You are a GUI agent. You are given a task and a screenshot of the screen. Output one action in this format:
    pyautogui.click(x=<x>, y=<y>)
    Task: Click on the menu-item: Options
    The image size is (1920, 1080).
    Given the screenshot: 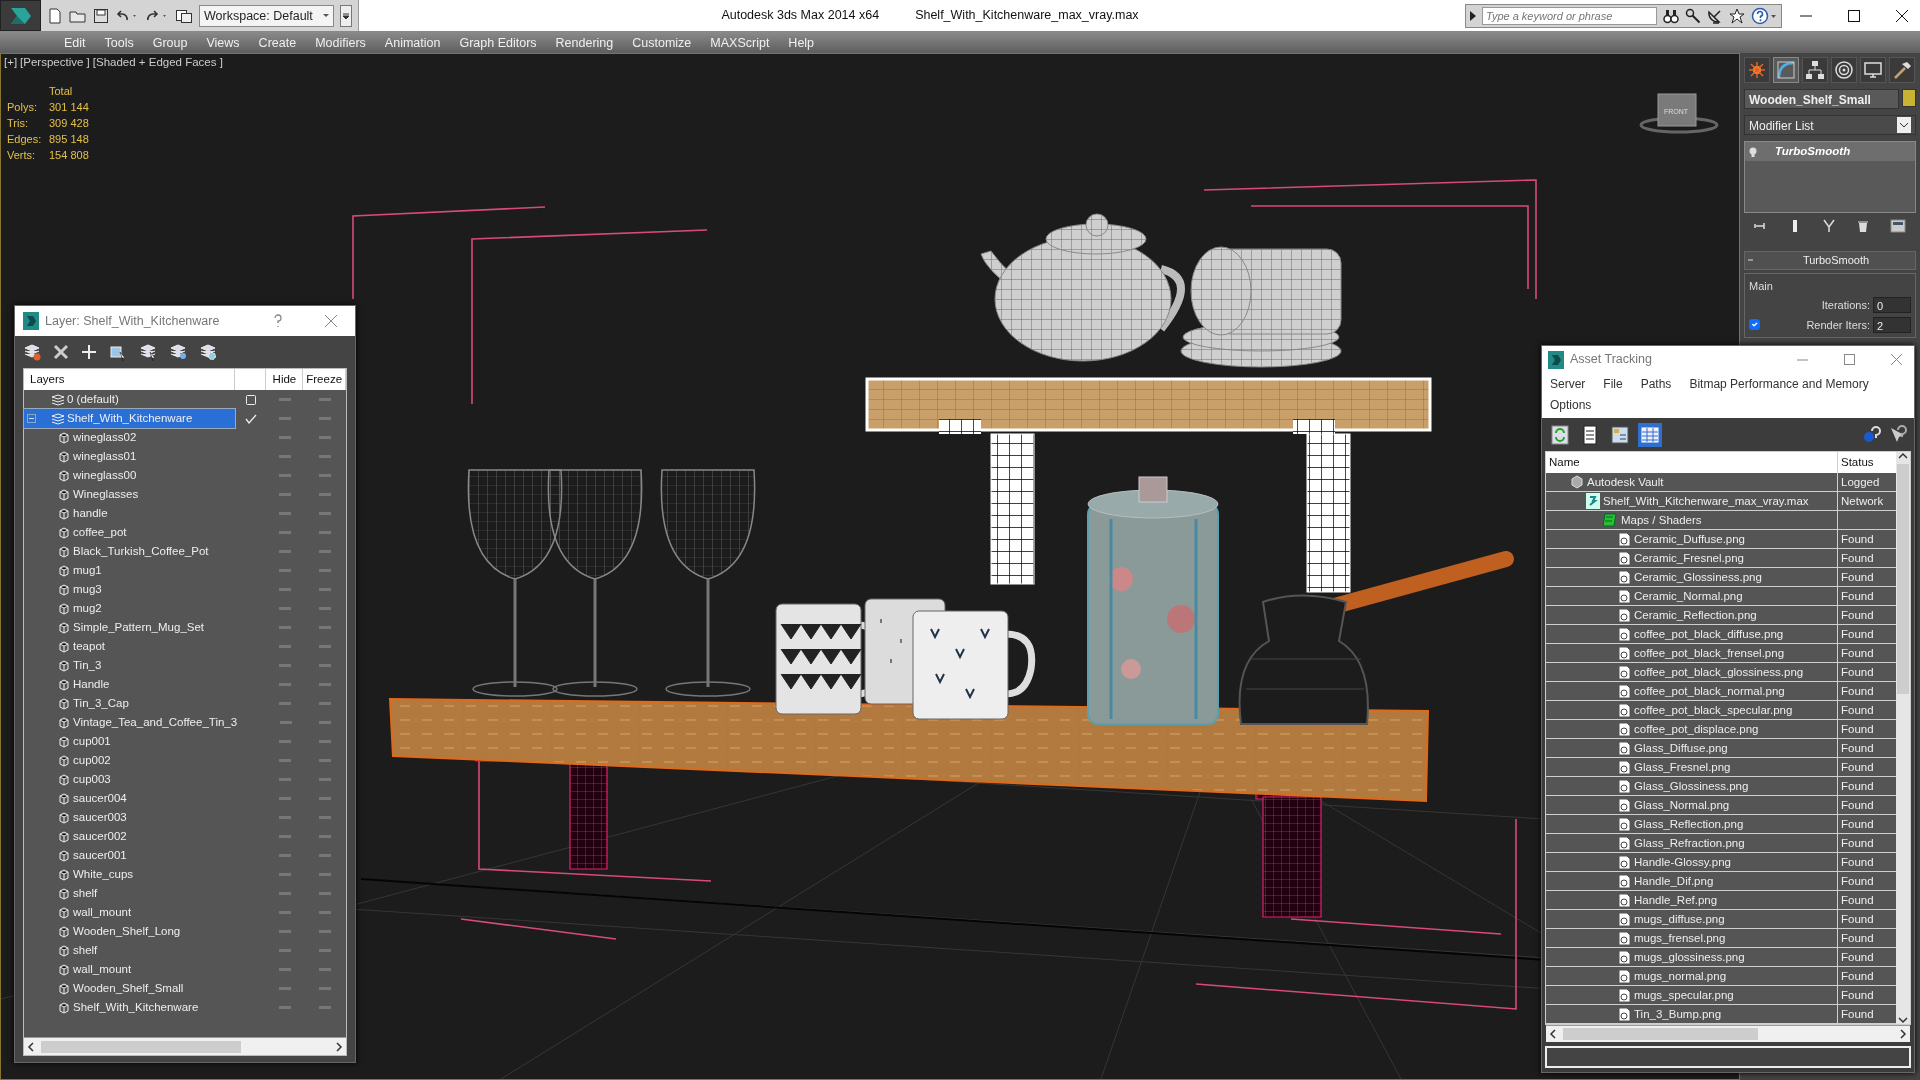 What is the action you would take?
    pyautogui.click(x=1571, y=405)
    